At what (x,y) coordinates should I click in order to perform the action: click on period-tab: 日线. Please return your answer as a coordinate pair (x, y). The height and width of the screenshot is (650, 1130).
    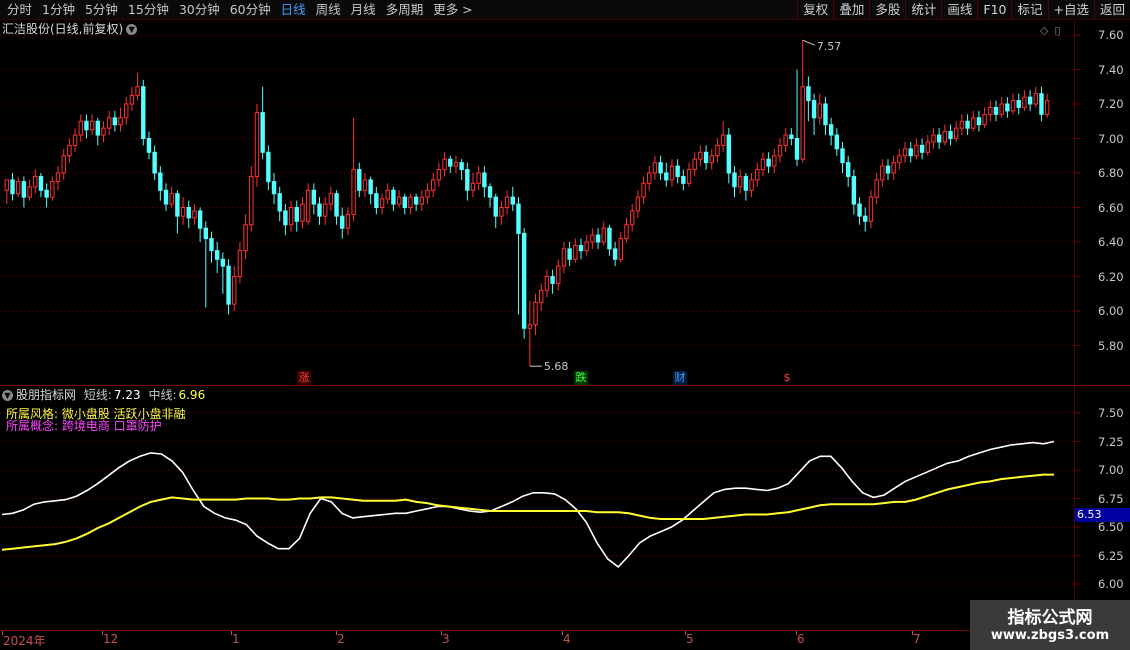
    Looking at the image, I should click on (293, 10).